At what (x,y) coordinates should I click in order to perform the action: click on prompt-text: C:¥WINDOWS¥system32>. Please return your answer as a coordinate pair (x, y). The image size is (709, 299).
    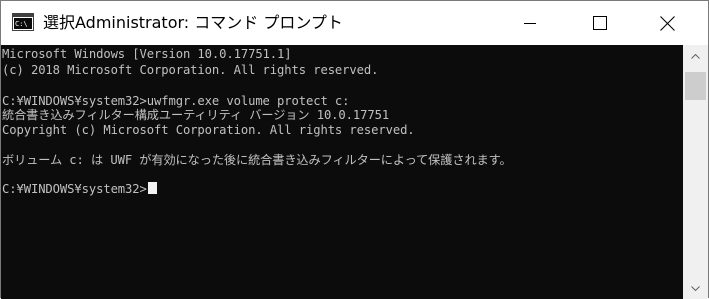
    Looking at the image, I should click on (74, 189).